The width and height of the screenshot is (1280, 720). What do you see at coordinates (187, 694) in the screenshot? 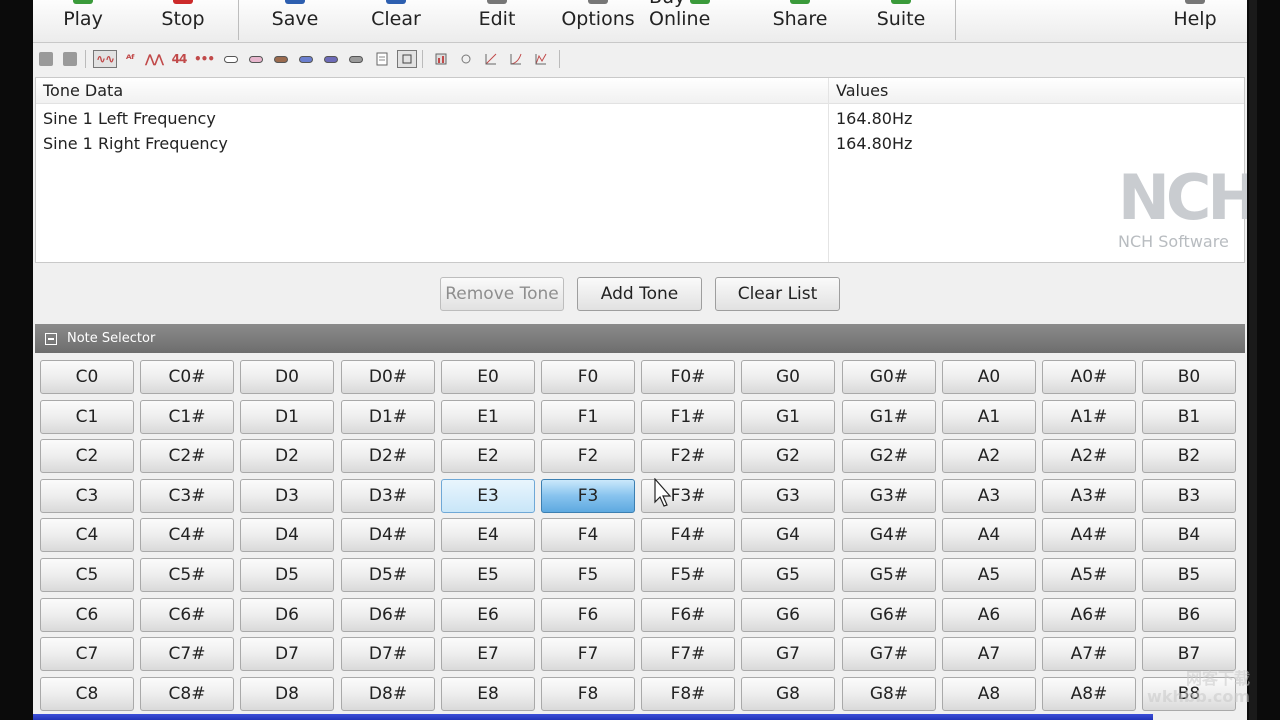
I see `note-button: C8#` at bounding box center [187, 694].